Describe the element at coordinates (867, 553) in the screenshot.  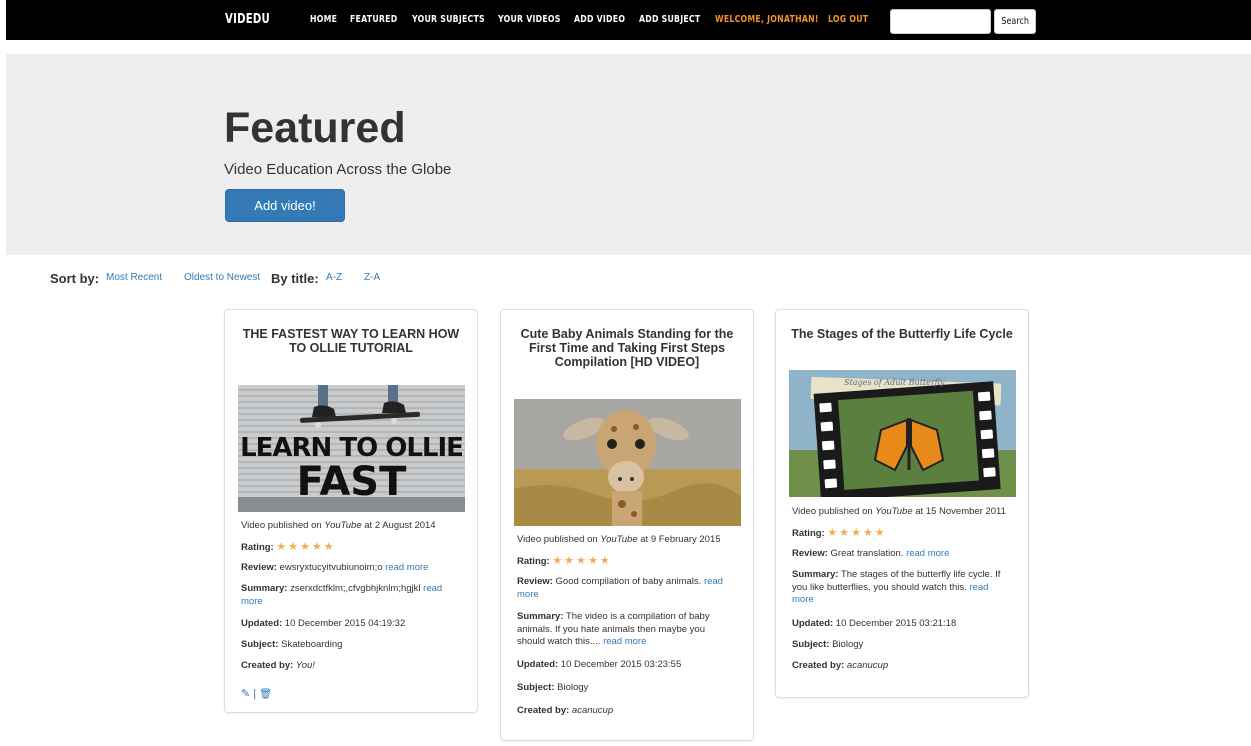
I see `review-text: Great translation.` at that location.